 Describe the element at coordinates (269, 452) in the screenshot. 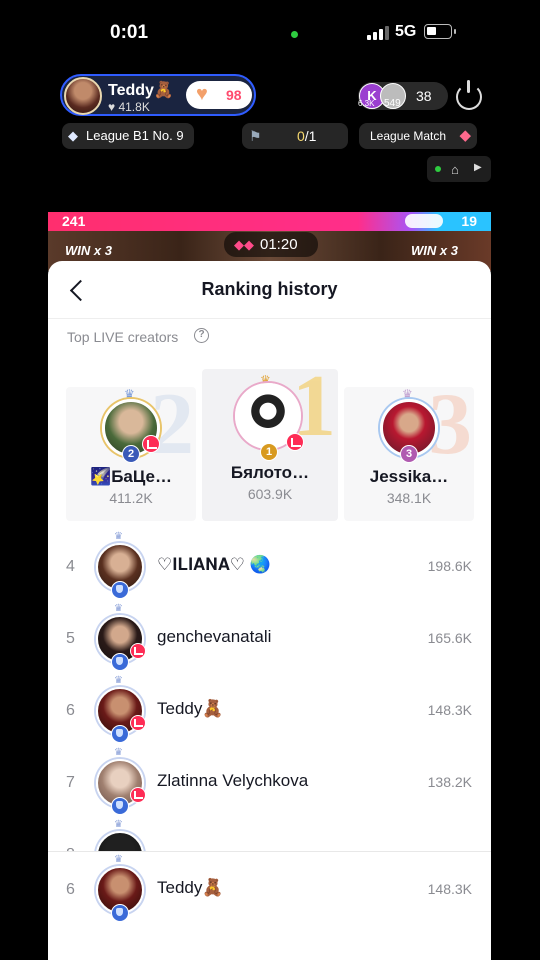

I see `rank-badge: 1` at that location.